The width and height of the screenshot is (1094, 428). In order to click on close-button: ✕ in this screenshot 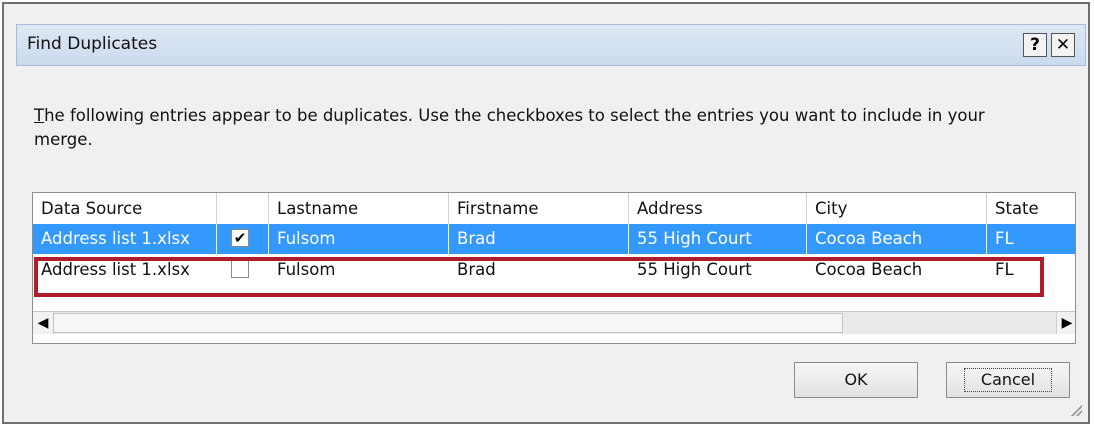, I will do `click(1063, 45)`.